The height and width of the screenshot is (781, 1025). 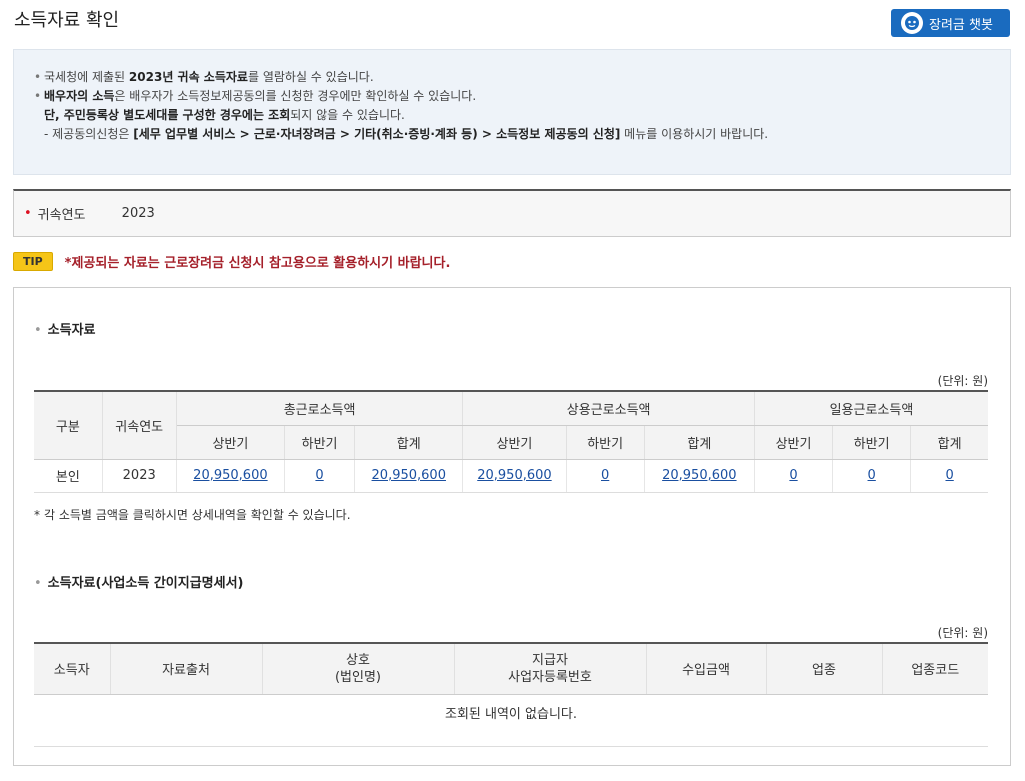 I want to click on col-year: 귀속연도, so click(x=139, y=425).